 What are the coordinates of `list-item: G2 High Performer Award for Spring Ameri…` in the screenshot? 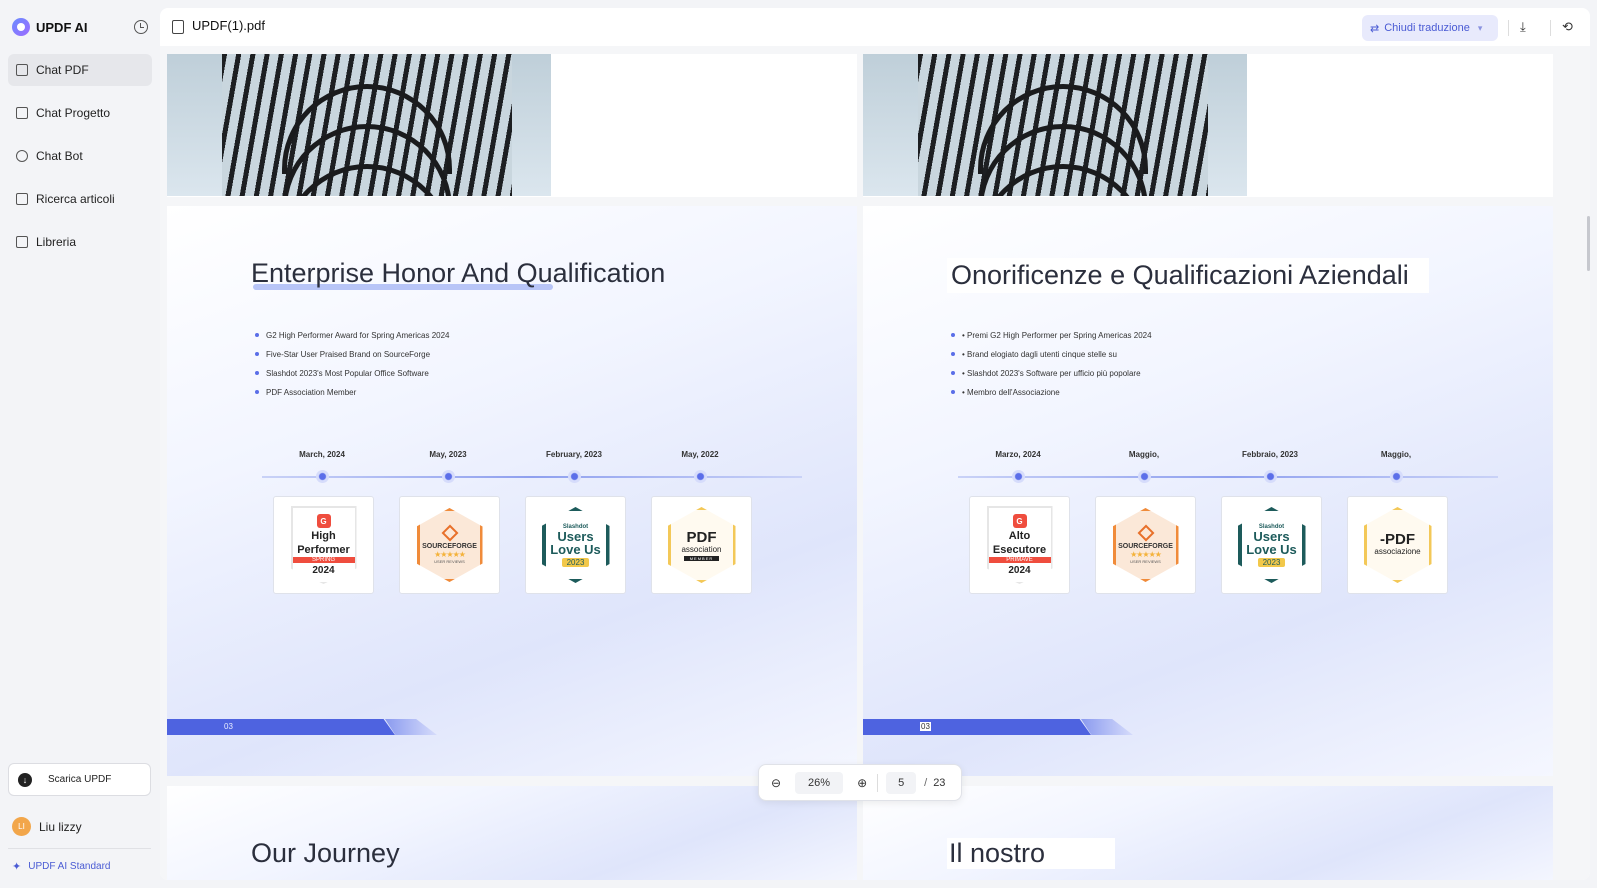 It's located at (351, 340).